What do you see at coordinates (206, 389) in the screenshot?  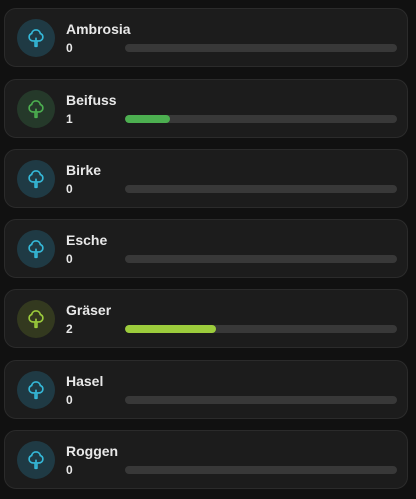 I see `pollen-card-hasel: Hasel 0` at bounding box center [206, 389].